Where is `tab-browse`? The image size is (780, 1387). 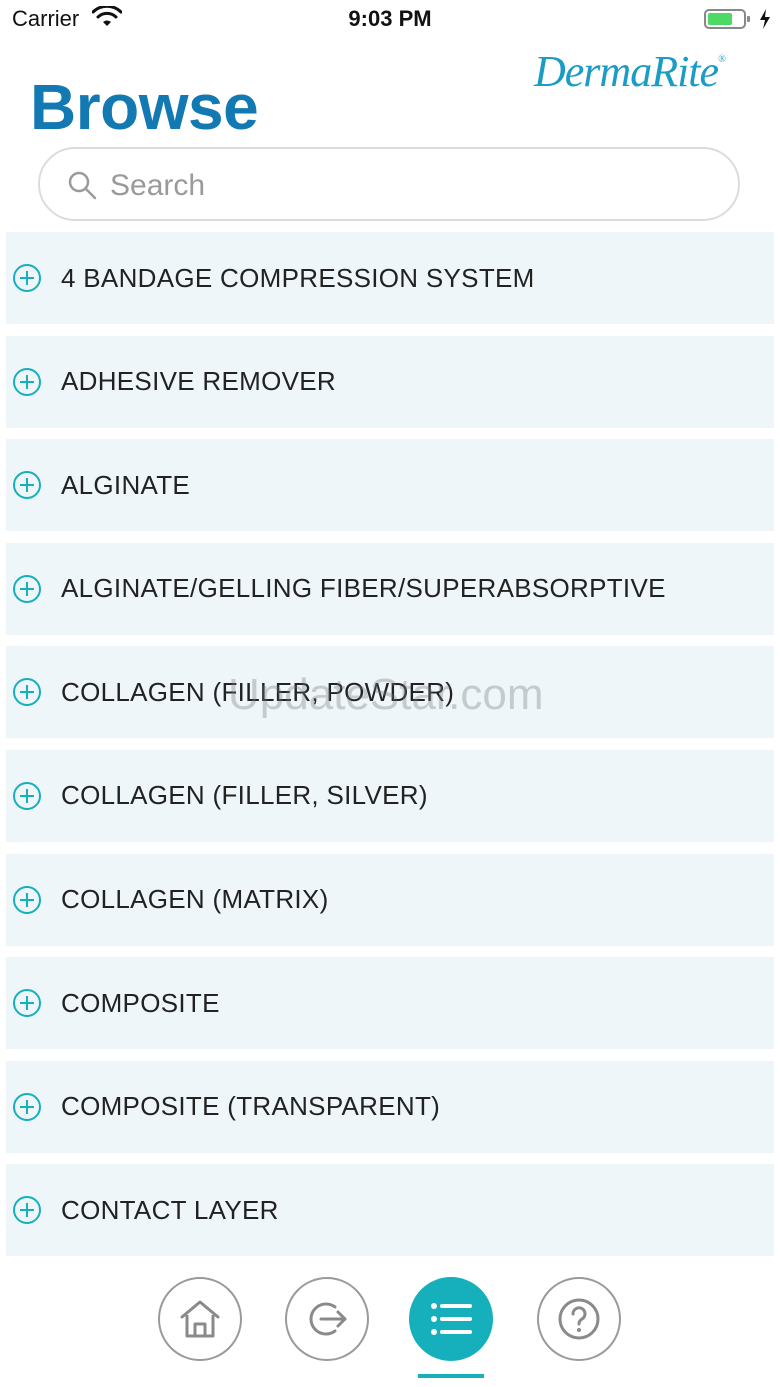 tab-browse is located at coordinates (451, 1319).